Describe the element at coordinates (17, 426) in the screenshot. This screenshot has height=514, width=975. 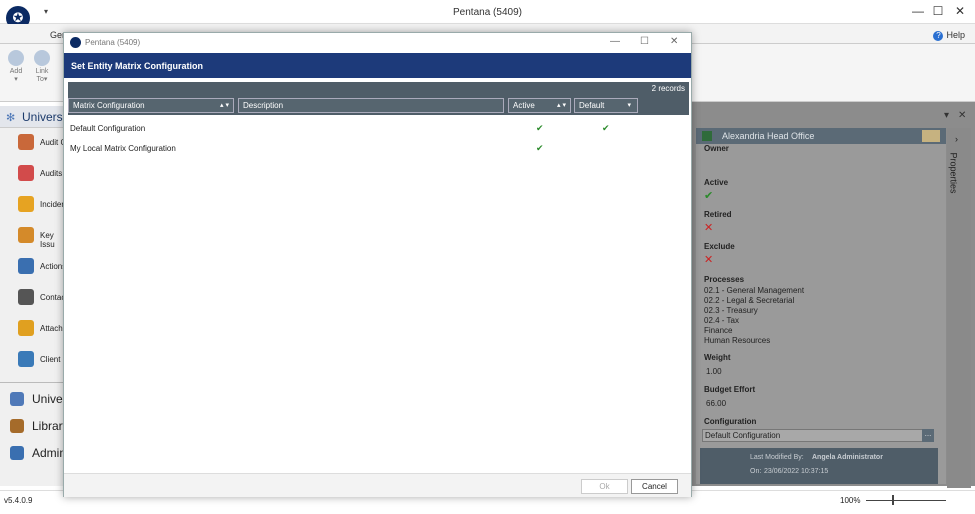
I see `library-icon` at that location.